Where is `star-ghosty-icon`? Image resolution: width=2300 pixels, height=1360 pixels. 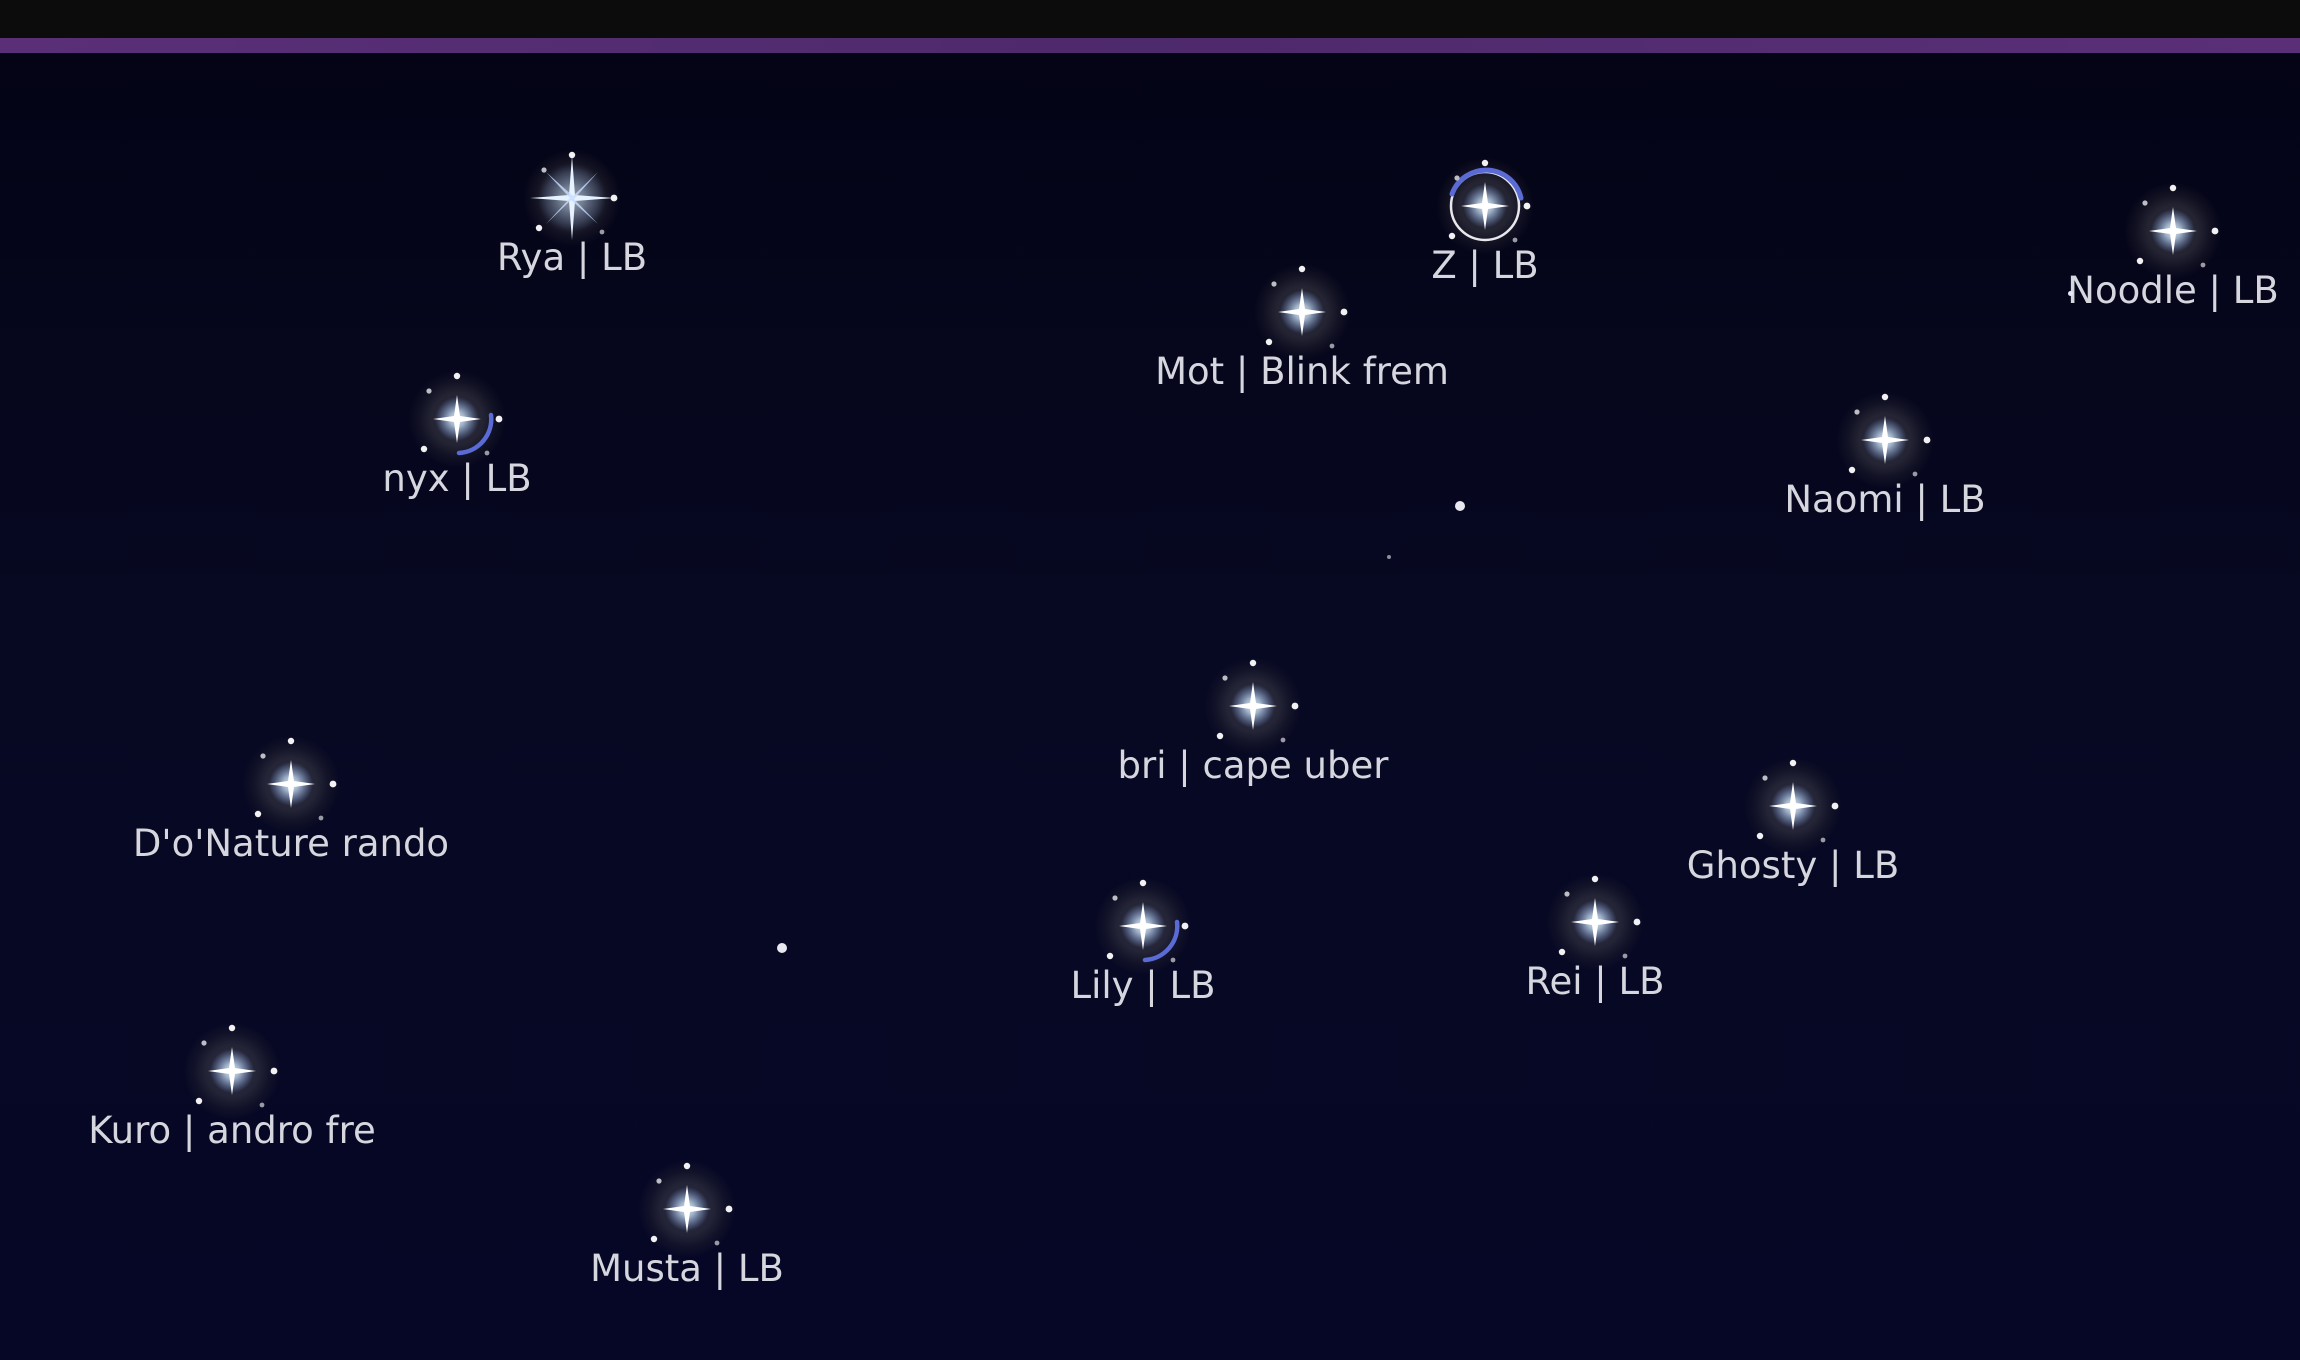 star-ghosty-icon is located at coordinates (1793, 806).